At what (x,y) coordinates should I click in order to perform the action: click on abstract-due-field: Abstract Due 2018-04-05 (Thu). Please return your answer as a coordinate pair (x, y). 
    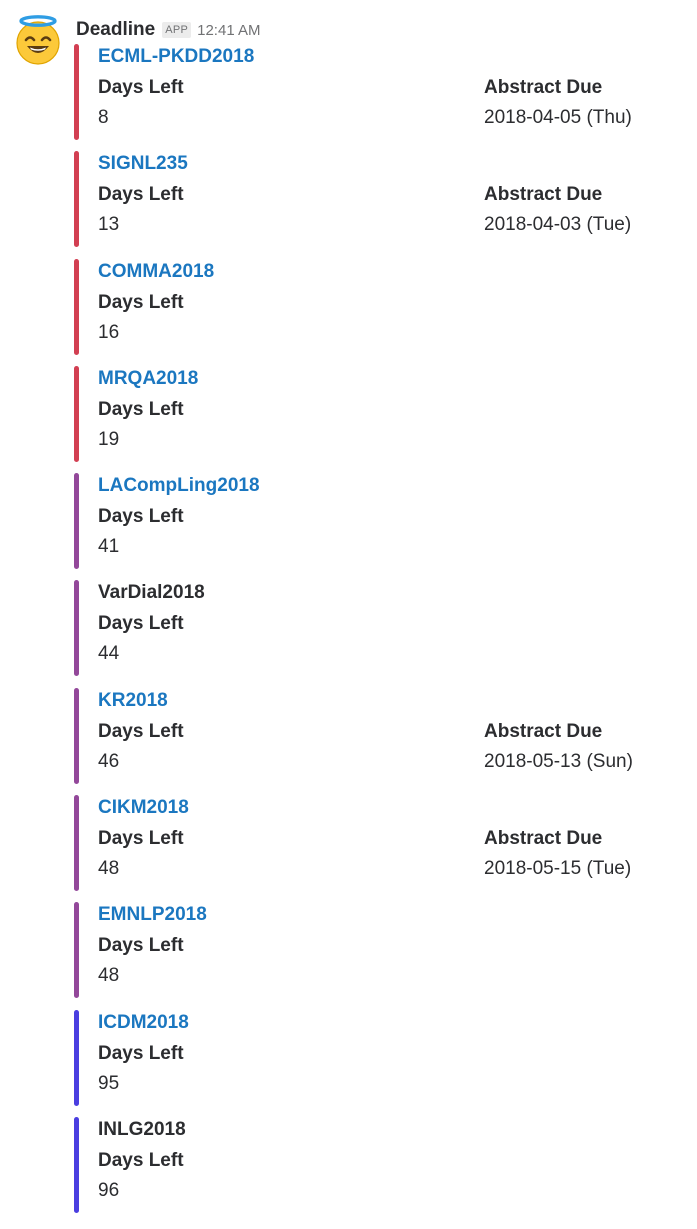
    Looking at the image, I should click on (558, 103).